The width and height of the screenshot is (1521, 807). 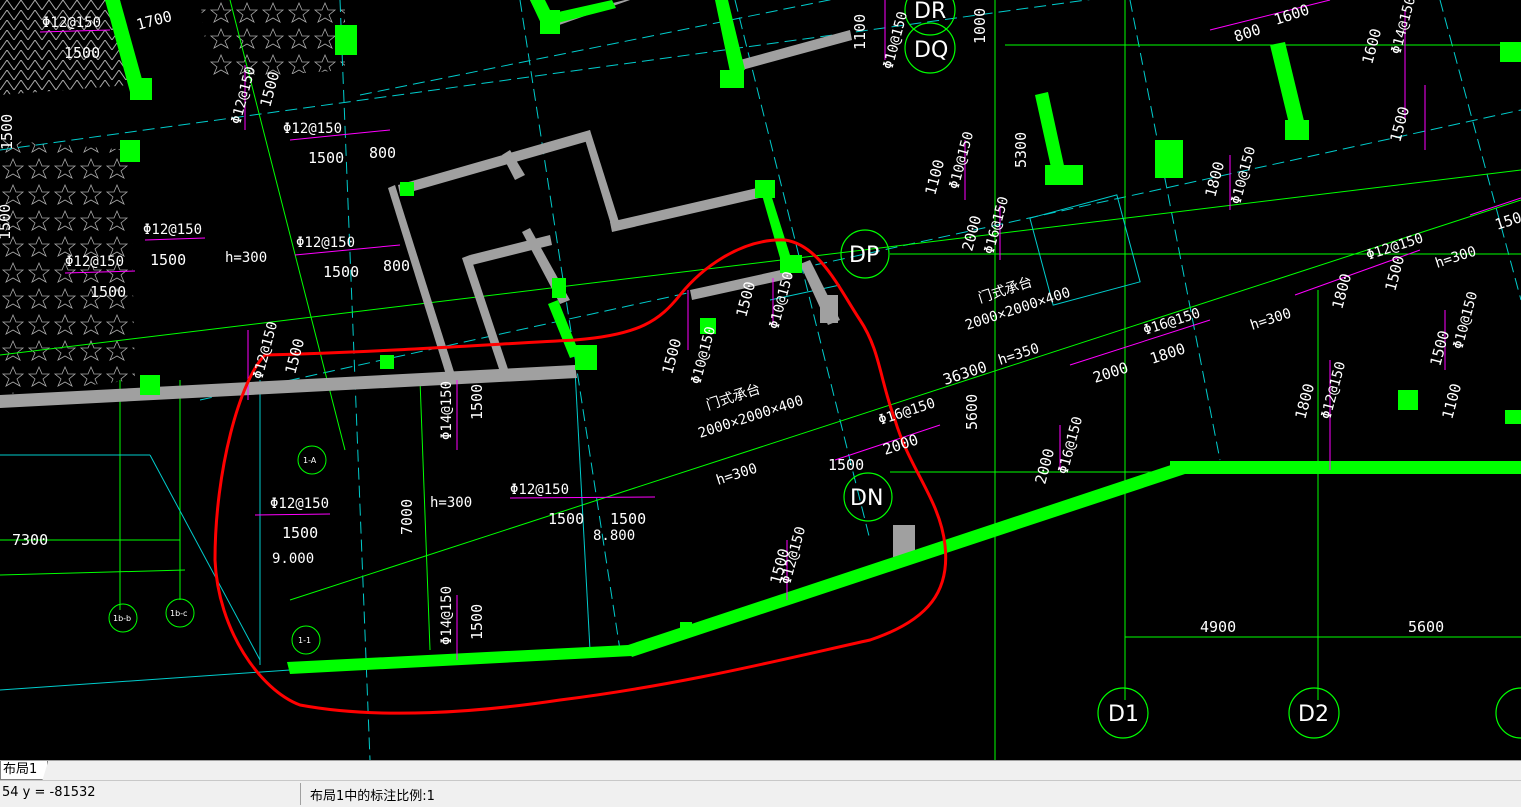 I want to click on rebar-phi12-f: Φ12@150, so click(x=299, y=504).